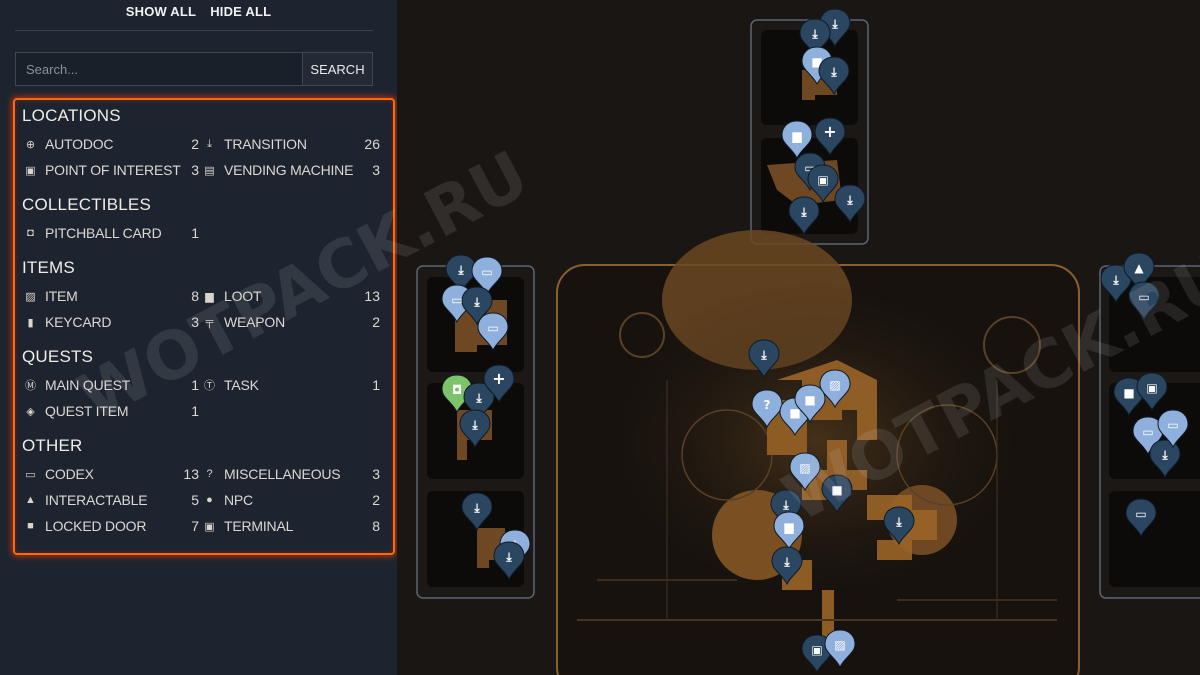  What do you see at coordinates (87, 411) in the screenshot?
I see `filter-label: QUEST ITEM` at bounding box center [87, 411].